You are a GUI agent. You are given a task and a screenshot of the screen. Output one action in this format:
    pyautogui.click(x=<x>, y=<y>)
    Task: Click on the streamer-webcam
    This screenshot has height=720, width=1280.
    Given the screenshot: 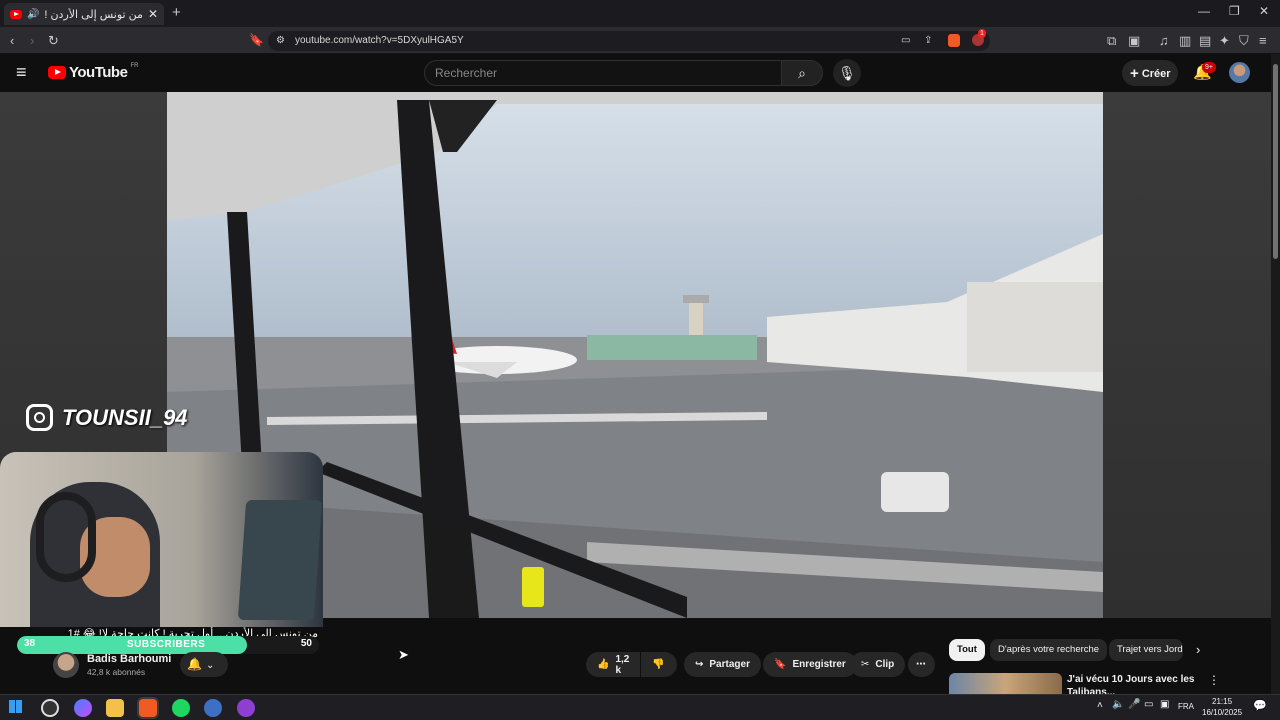 What is the action you would take?
    pyautogui.click(x=161, y=539)
    